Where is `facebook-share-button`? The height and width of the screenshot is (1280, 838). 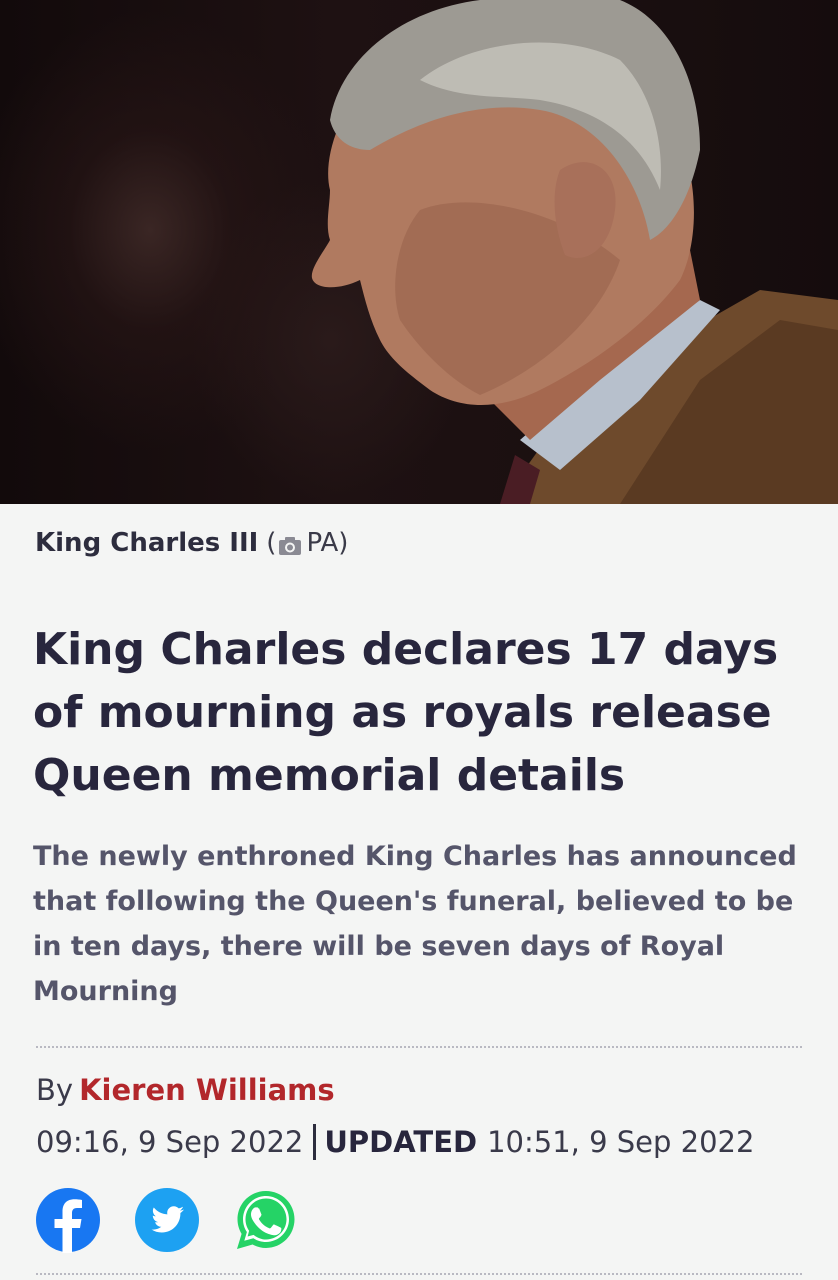 facebook-share-button is located at coordinates (68, 1220).